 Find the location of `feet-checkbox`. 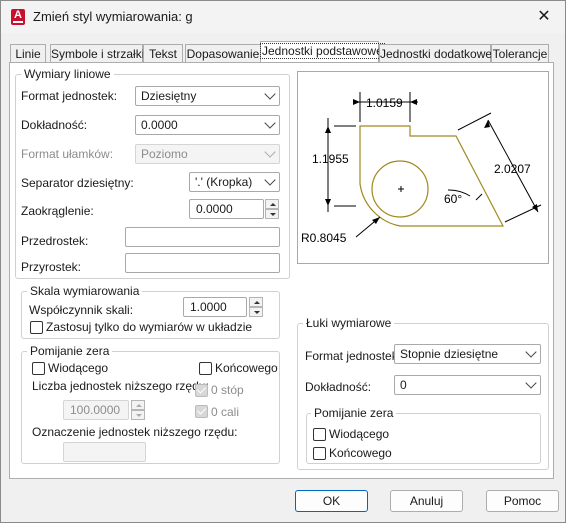

feet-checkbox is located at coordinates (201, 390).